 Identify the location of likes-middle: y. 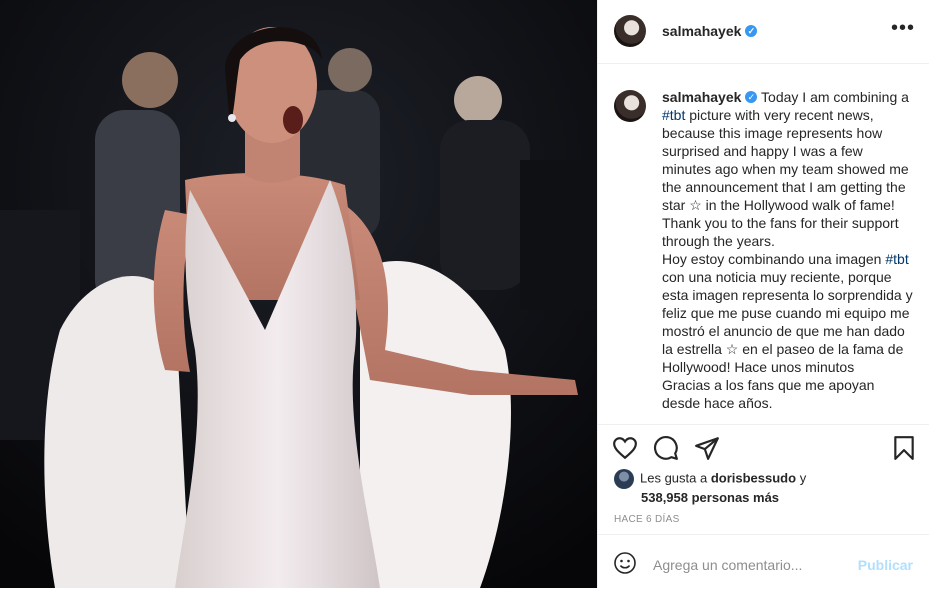
(801, 478).